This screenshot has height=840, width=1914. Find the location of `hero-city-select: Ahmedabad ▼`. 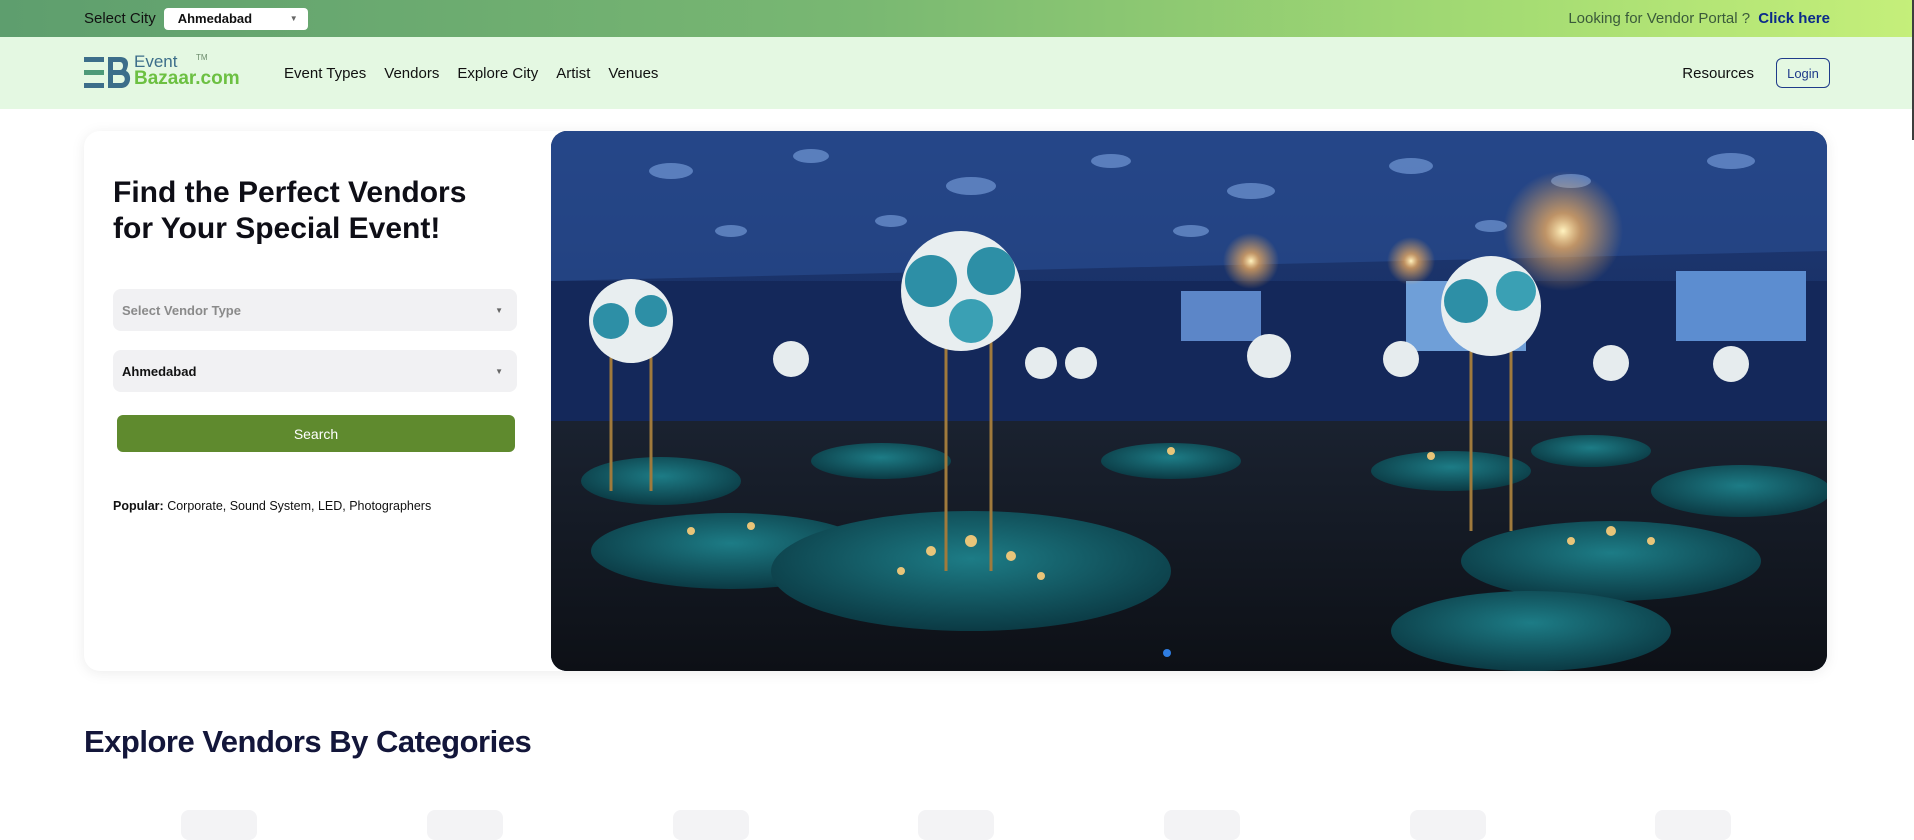

hero-city-select: Ahmedabad ▼ is located at coordinates (315, 371).